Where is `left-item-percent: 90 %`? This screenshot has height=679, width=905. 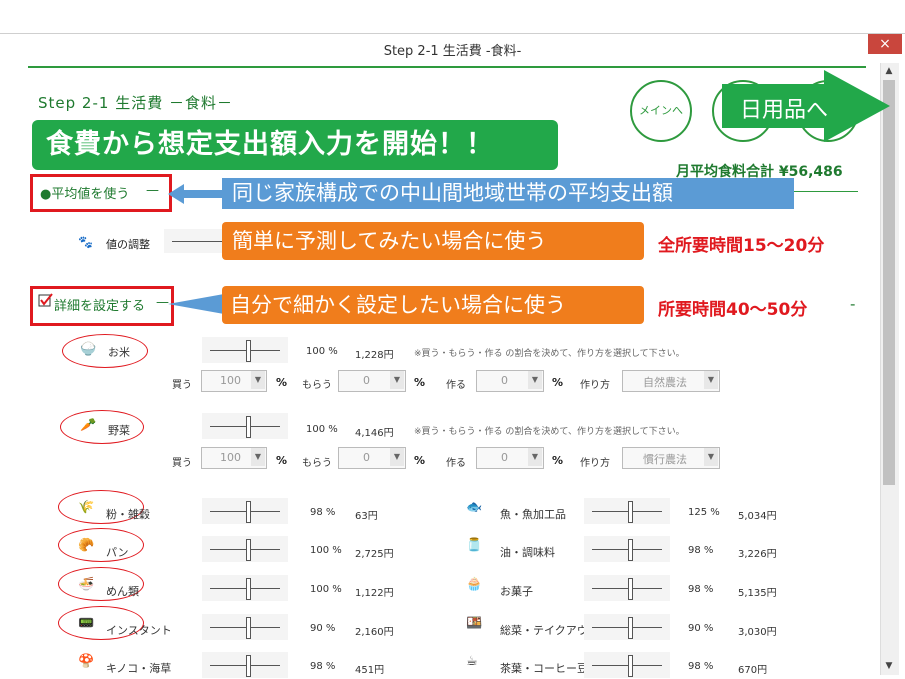 left-item-percent: 90 % is located at coordinates (323, 628).